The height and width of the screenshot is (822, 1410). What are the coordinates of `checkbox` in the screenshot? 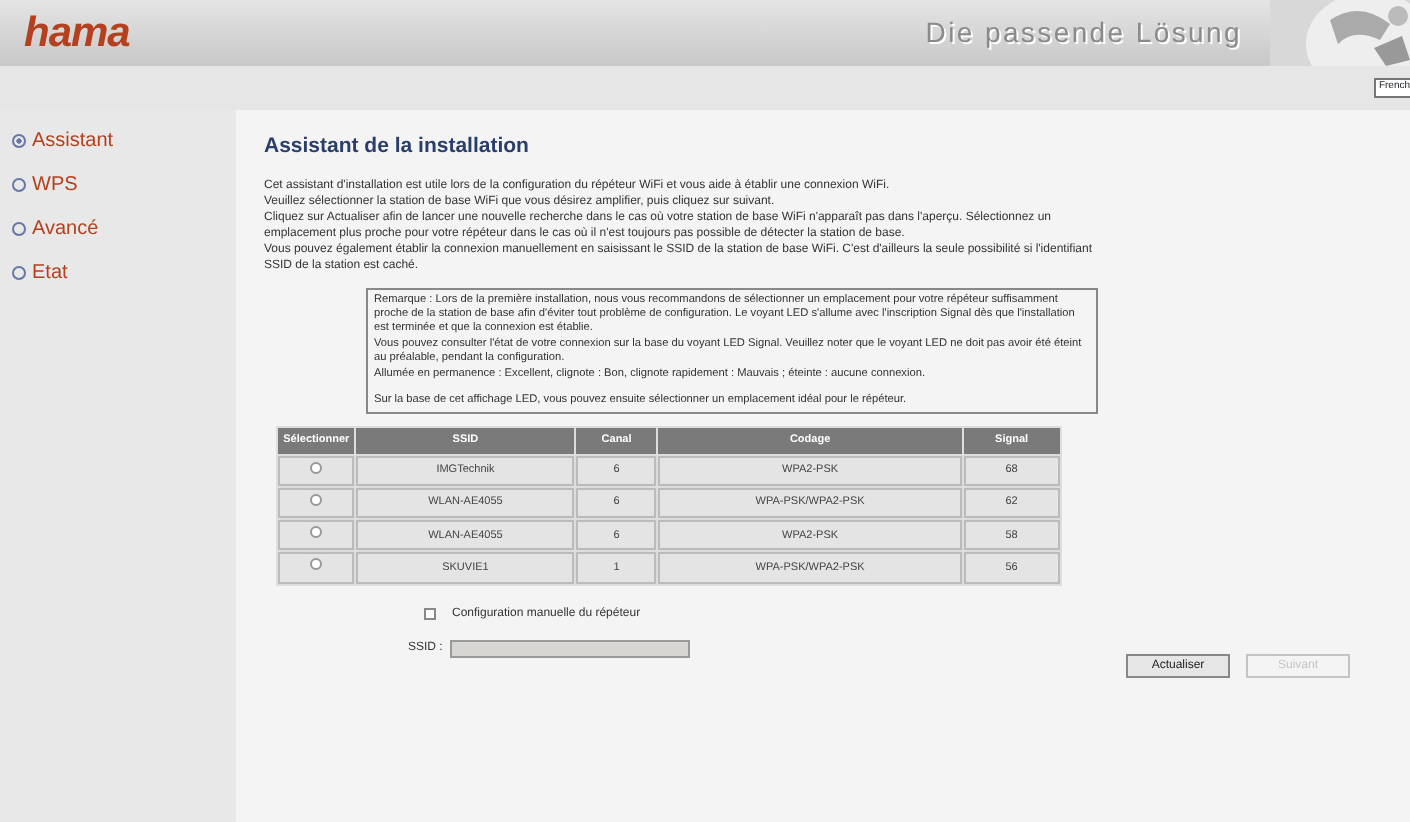 It's located at (430, 614).